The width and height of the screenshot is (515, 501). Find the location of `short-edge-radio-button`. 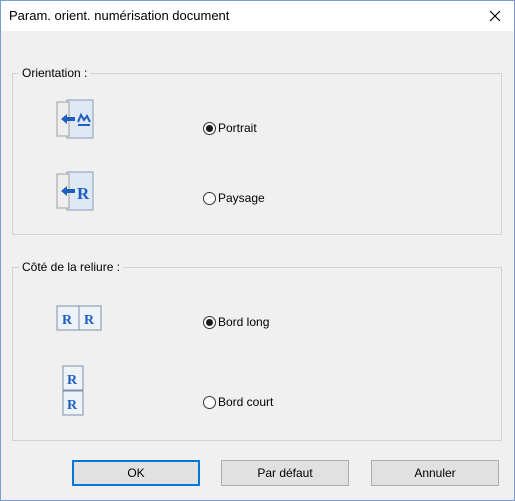

short-edge-radio-button is located at coordinates (209, 402).